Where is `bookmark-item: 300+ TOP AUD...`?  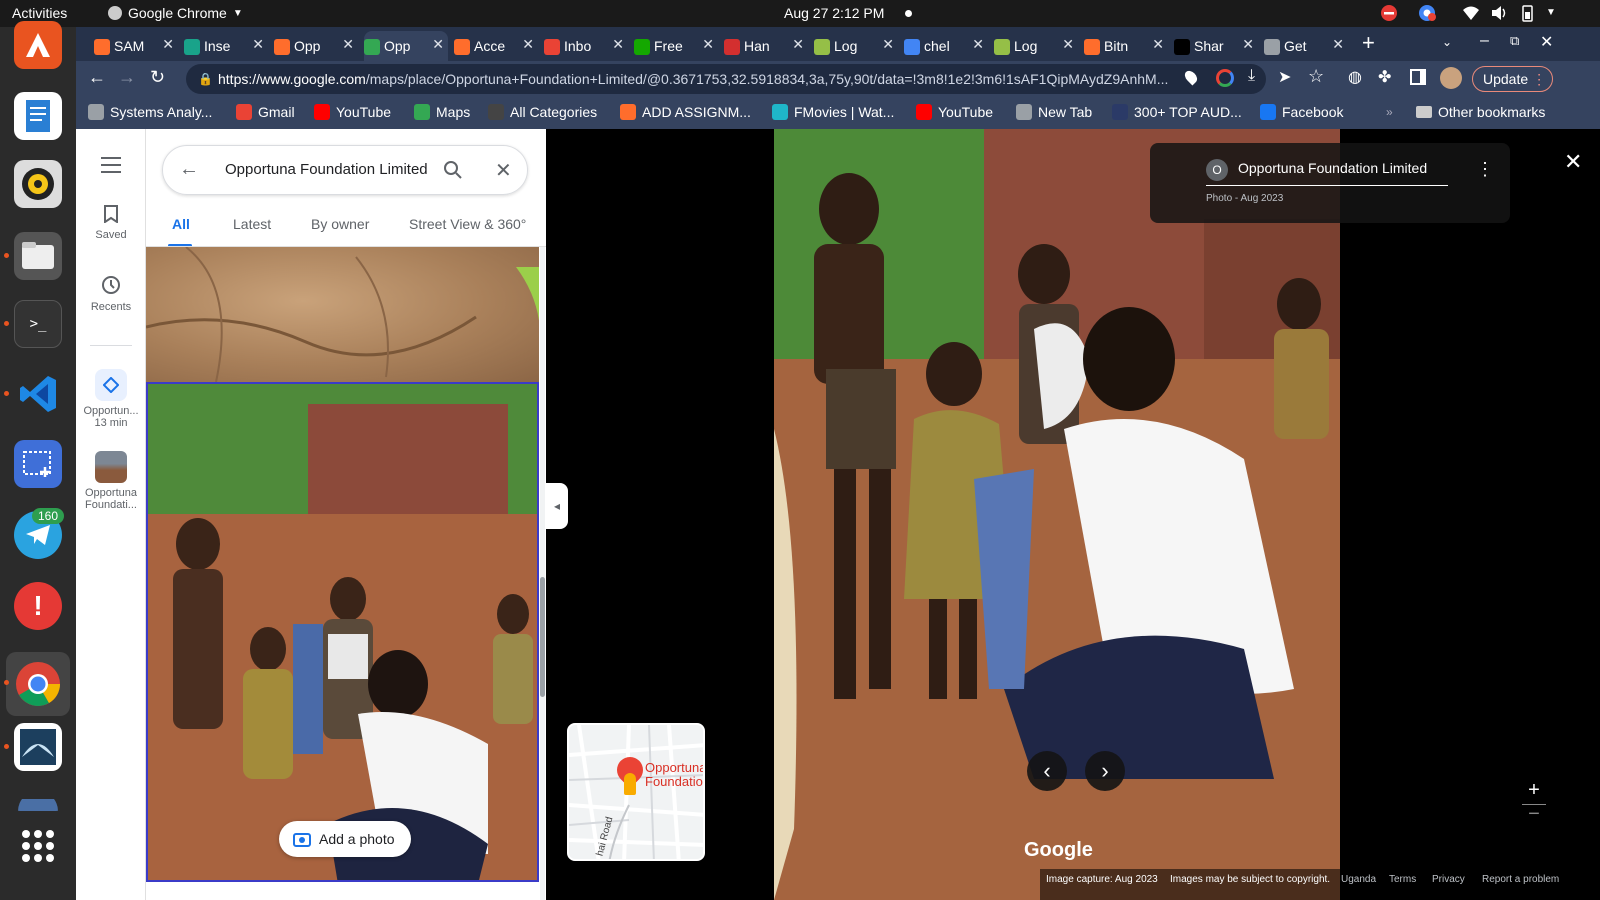
bookmark-item: 300+ TOP AUD... is located at coordinates (1177, 112).